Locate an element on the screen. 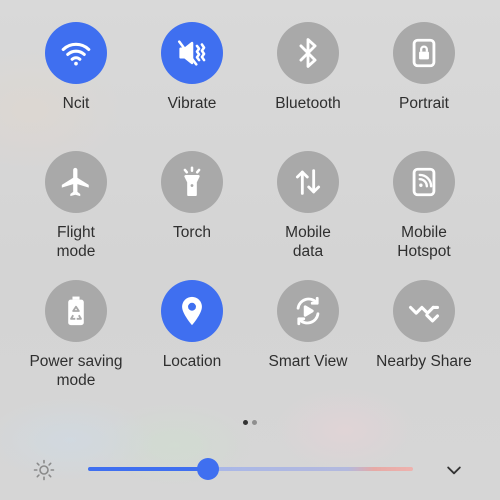 The height and width of the screenshot is (500, 500). tile-location: Location is located at coordinates (192, 325).